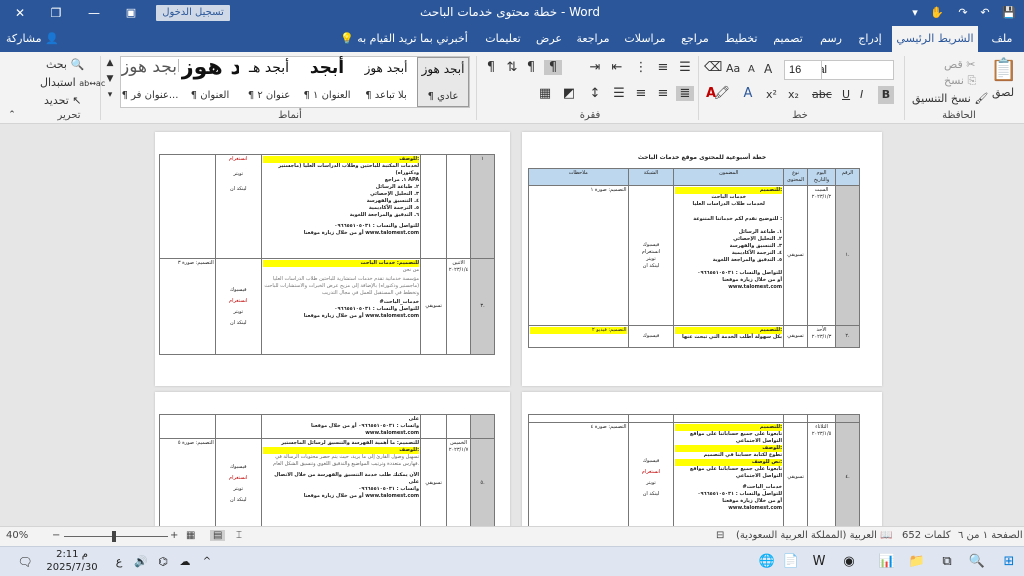 Image resolution: width=1024 pixels, height=576 pixels. I want to click on input-language: ع, so click(119, 562).